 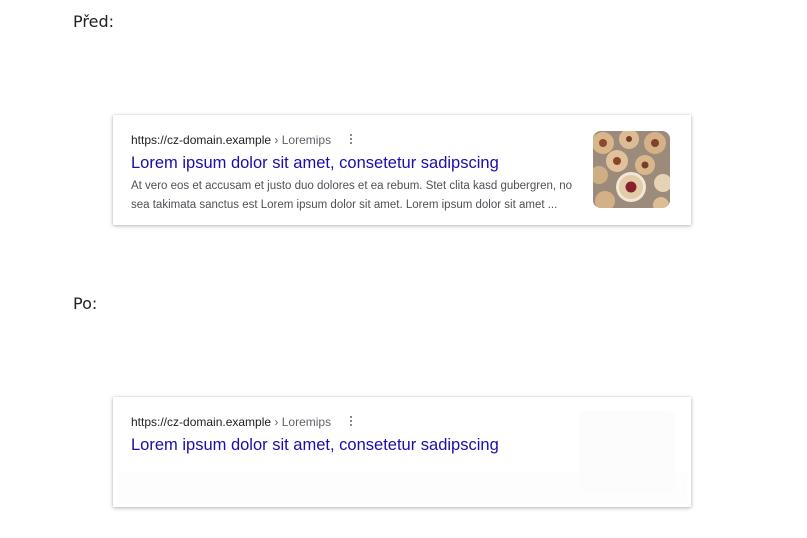 I want to click on after-label: Po:, so click(x=85, y=303).